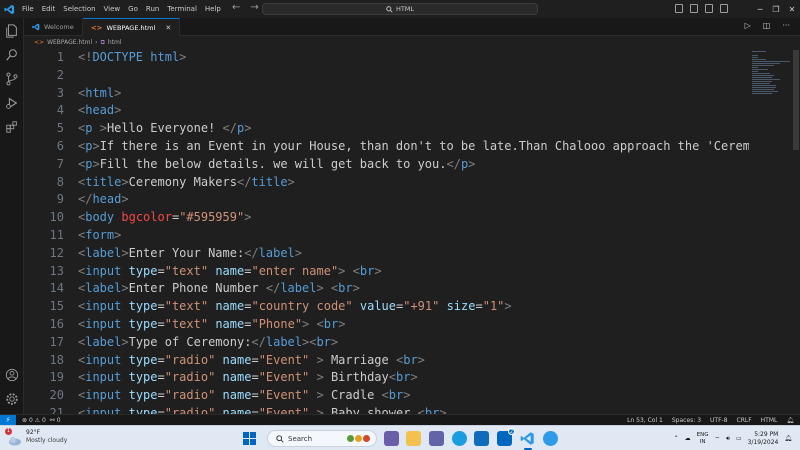 This screenshot has height=450, width=800. I want to click on back-arrow-icon: ←, so click(236, 7).